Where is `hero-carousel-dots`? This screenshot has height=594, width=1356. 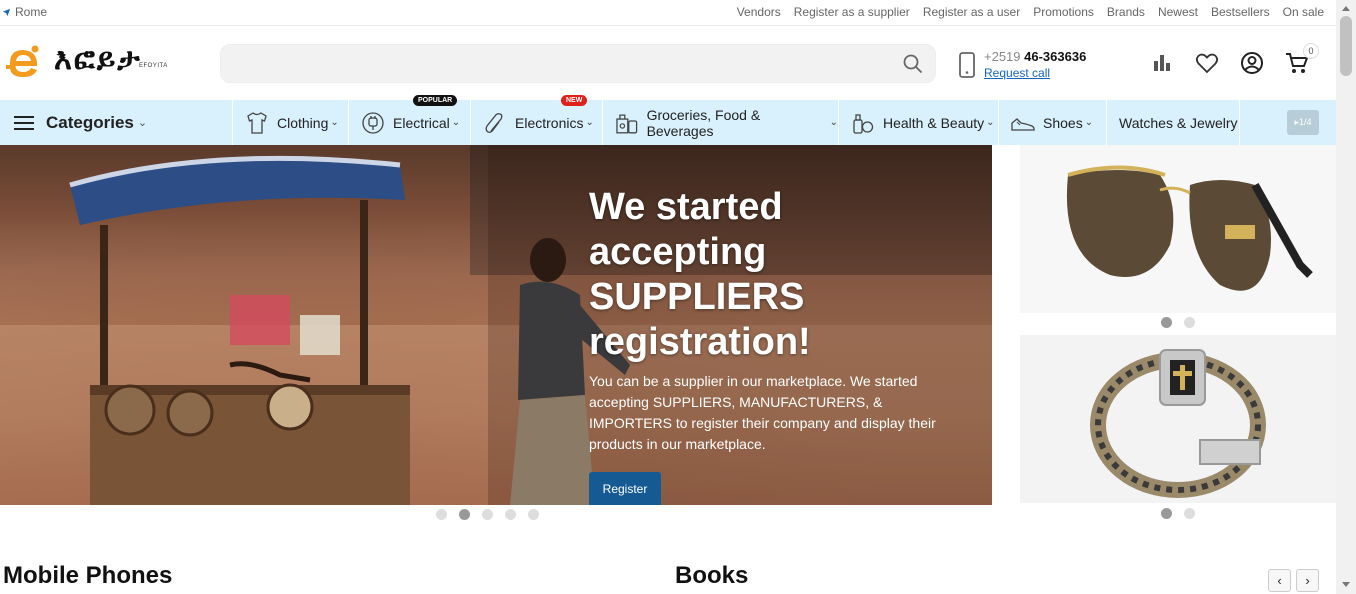 hero-carousel-dots is located at coordinates (487, 514).